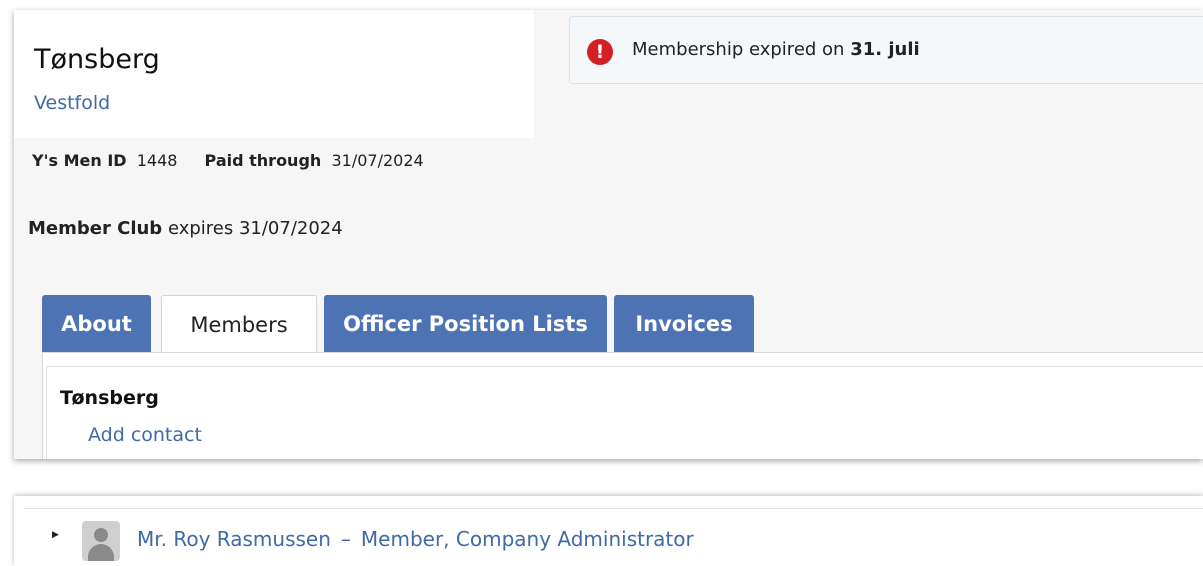 This screenshot has width=1203, height=566. What do you see at coordinates (95, 228) in the screenshot?
I see `membership-type: Member Club` at bounding box center [95, 228].